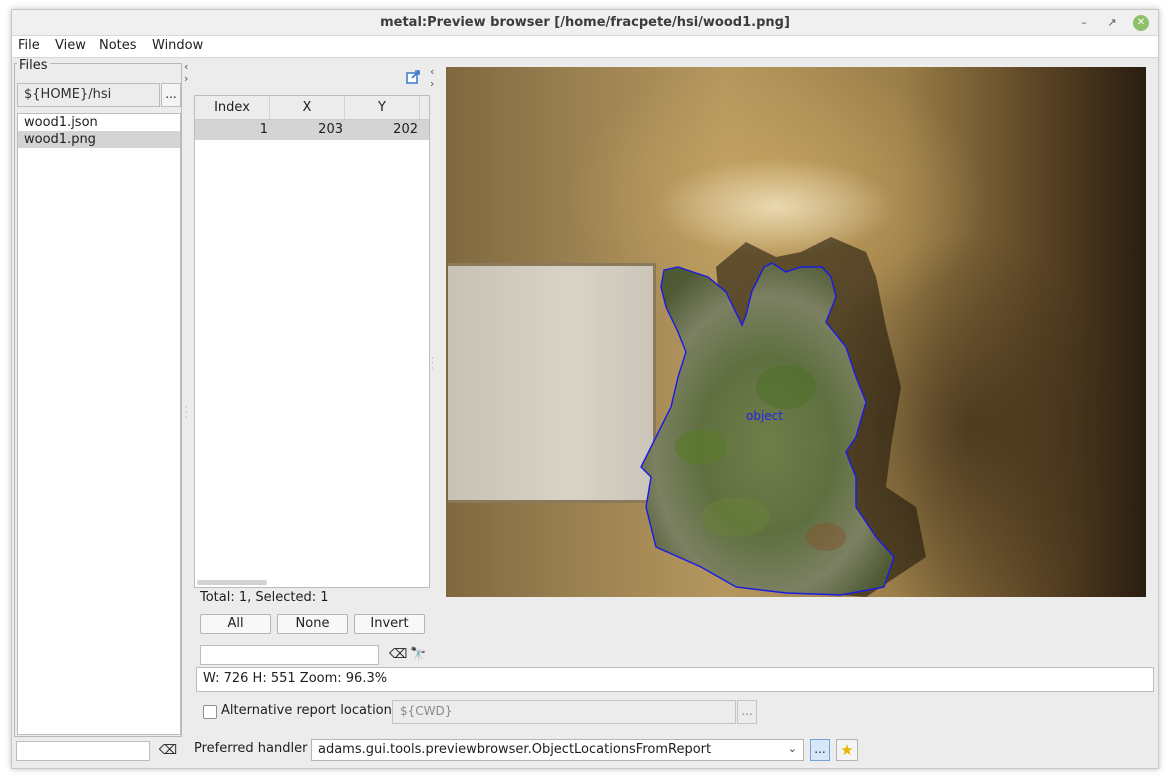 This screenshot has width=1169, height=776. I want to click on splitter-handle: · · ·, so click(186, 413).